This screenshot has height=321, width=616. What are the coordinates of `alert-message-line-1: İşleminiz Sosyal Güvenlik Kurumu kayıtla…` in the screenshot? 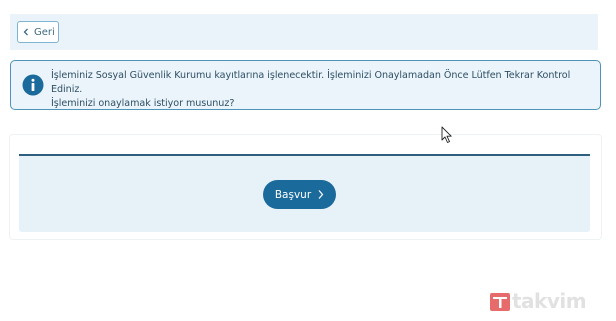 It's located at (311, 82).